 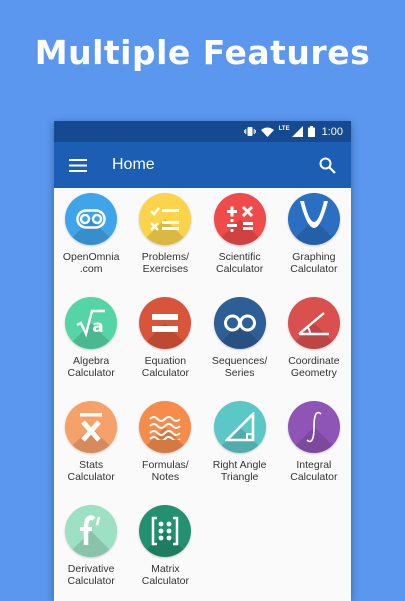 What do you see at coordinates (165, 575) in the screenshot?
I see `feature-label: Matrix Calculator` at bounding box center [165, 575].